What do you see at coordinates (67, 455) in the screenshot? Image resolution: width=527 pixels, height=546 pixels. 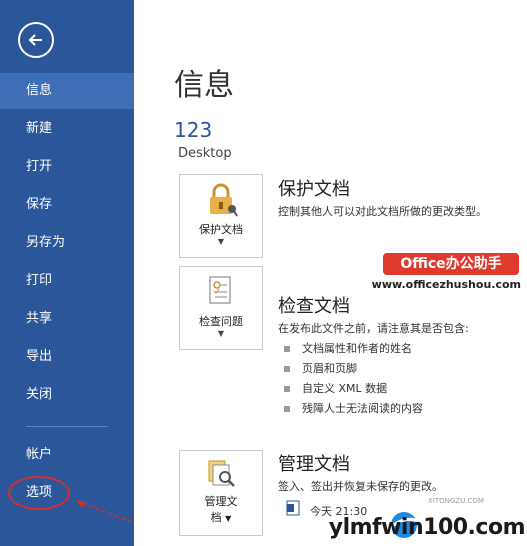 I see `nav-item-account: 帐户` at bounding box center [67, 455].